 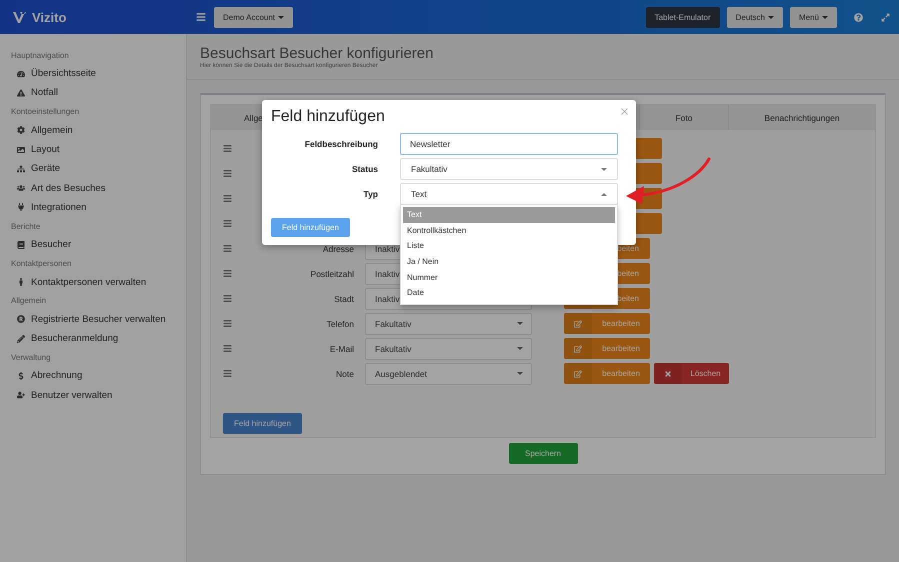 What do you see at coordinates (93, 150) in the screenshot?
I see `sidebar-item: Layout` at bounding box center [93, 150].